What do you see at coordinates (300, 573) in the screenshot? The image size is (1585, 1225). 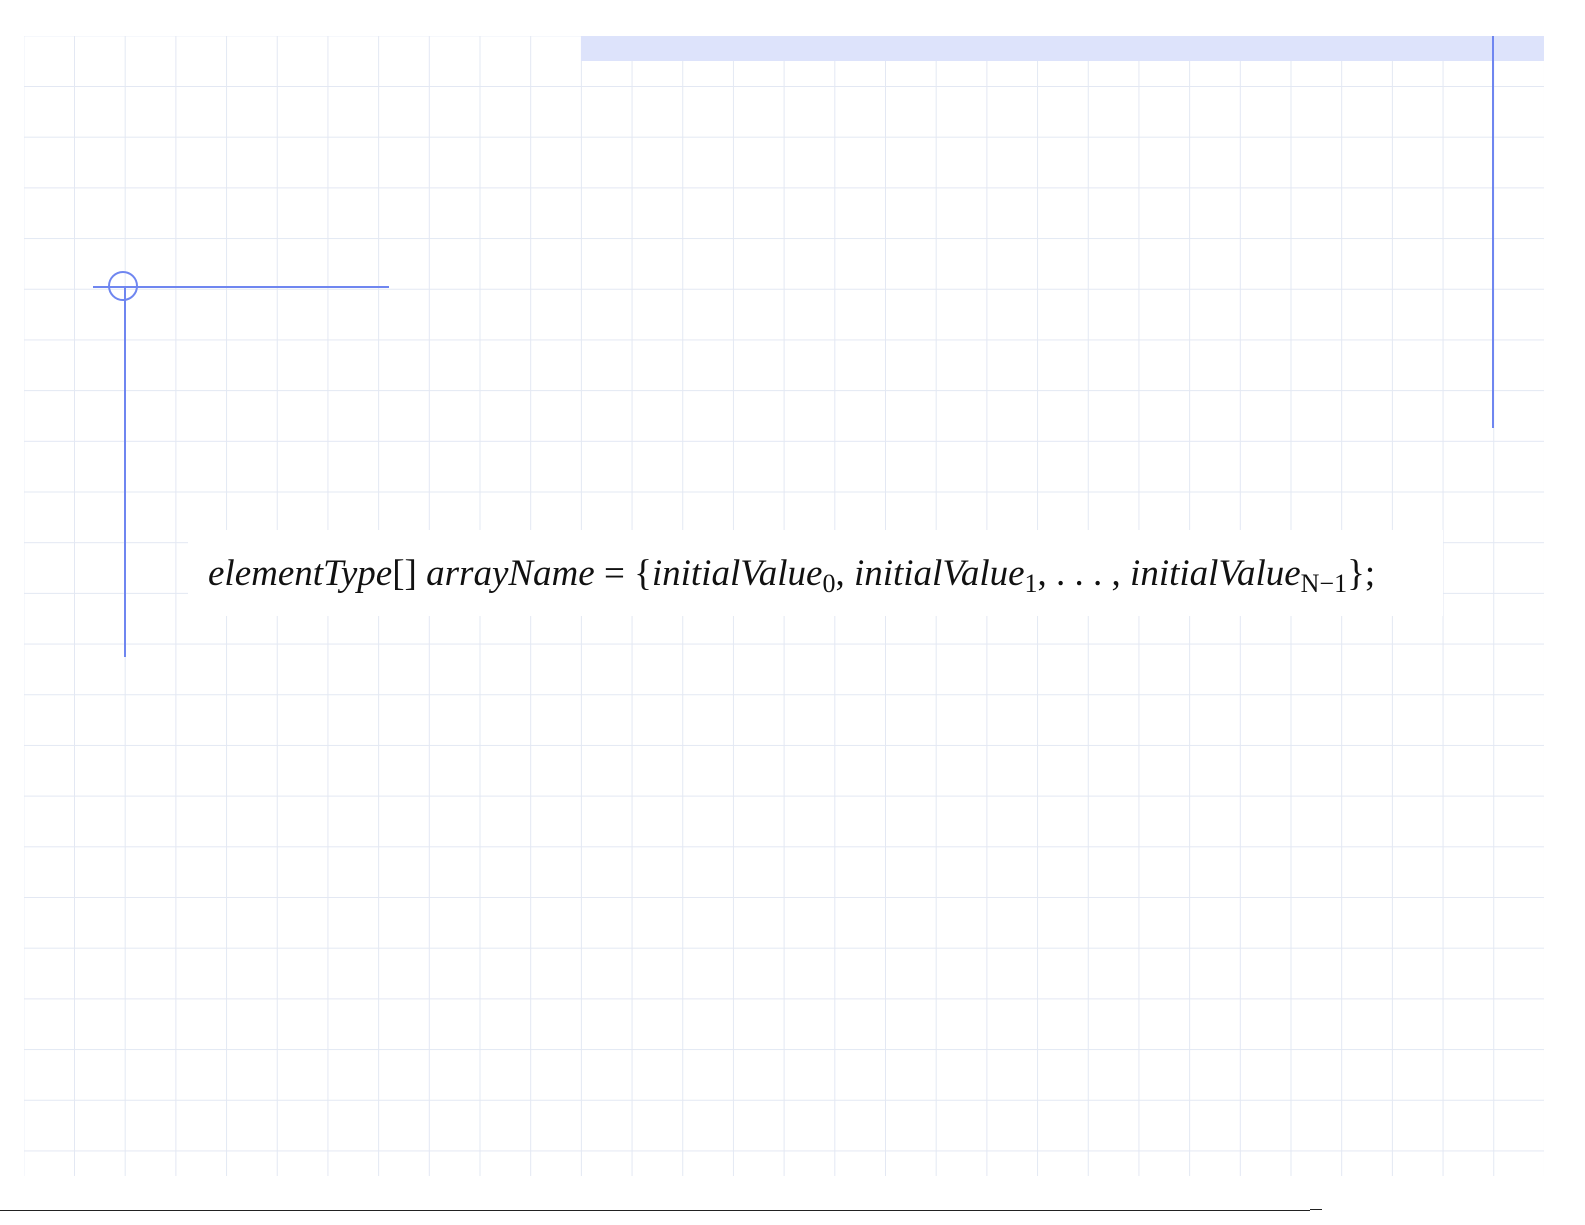 I see `formula-type-name: elementType` at bounding box center [300, 573].